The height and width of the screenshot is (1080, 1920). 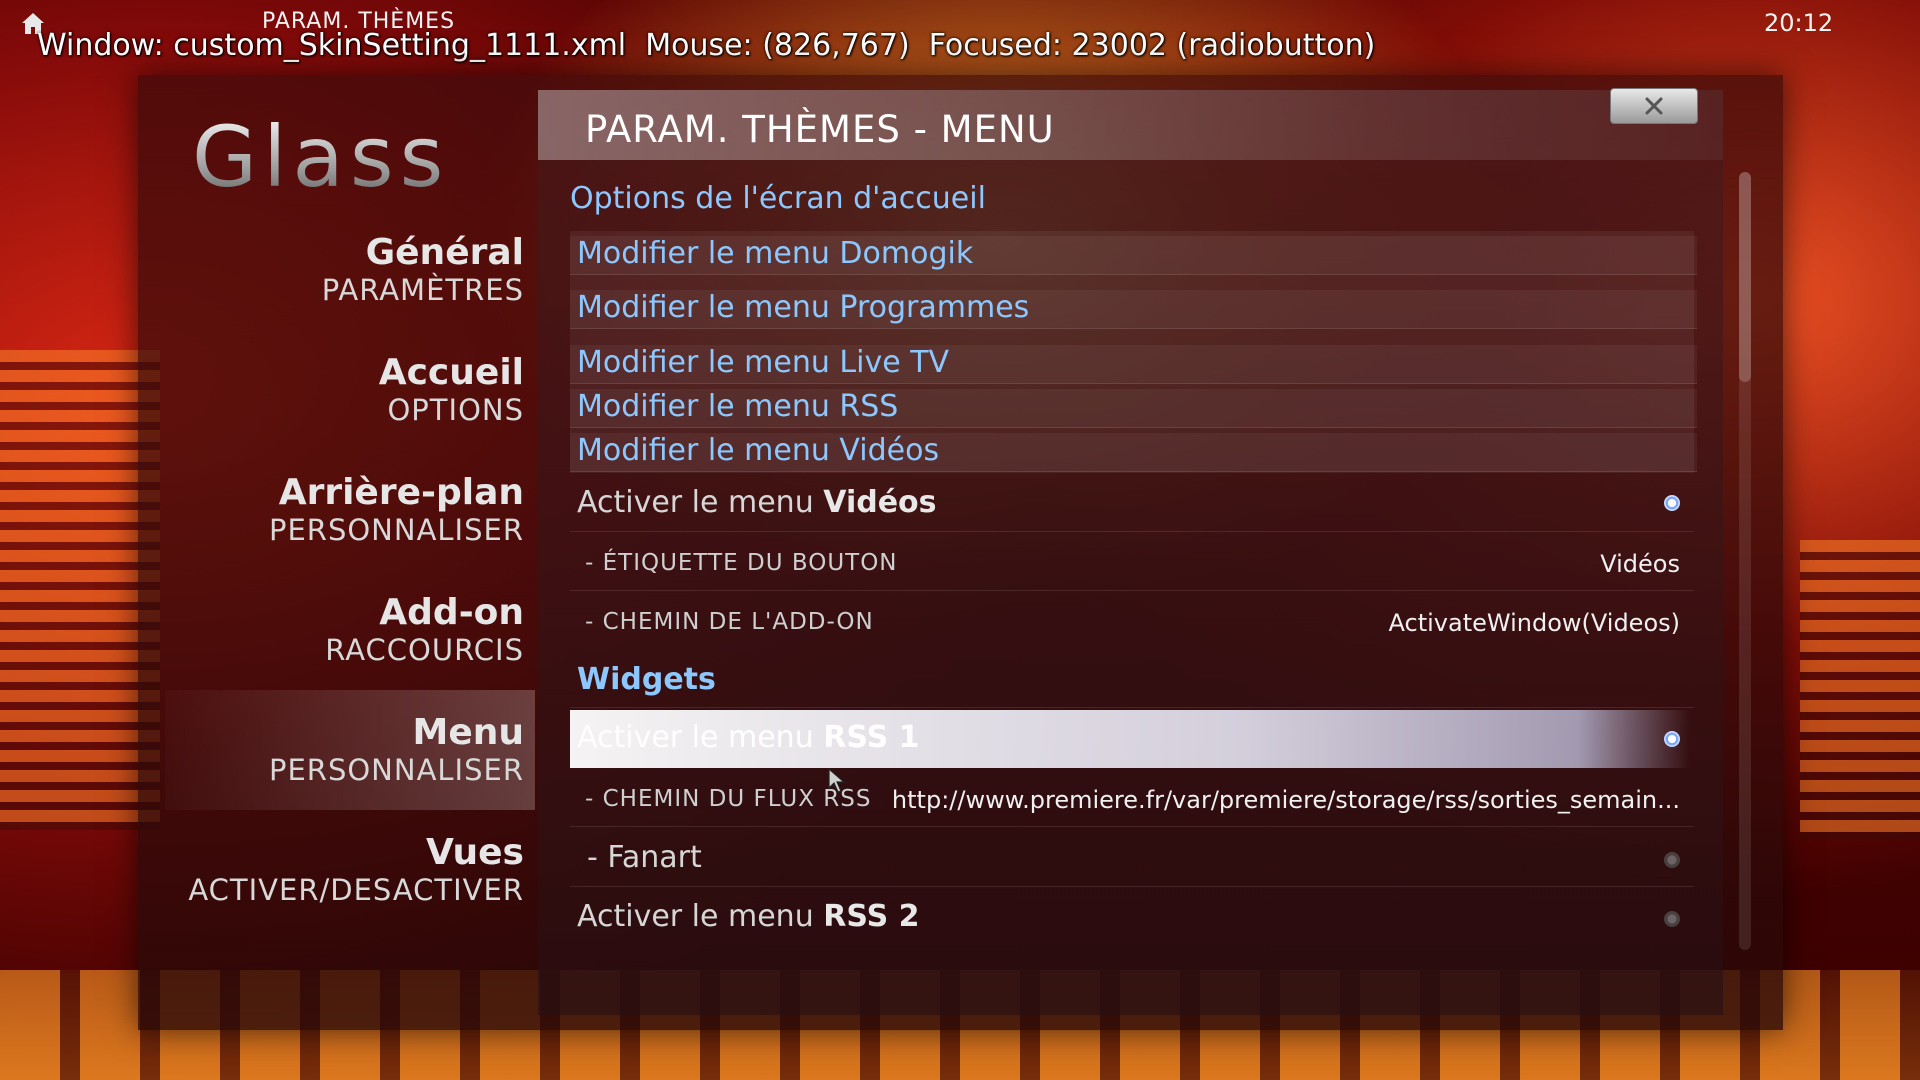 I want to click on close-icon, so click(x=1654, y=106).